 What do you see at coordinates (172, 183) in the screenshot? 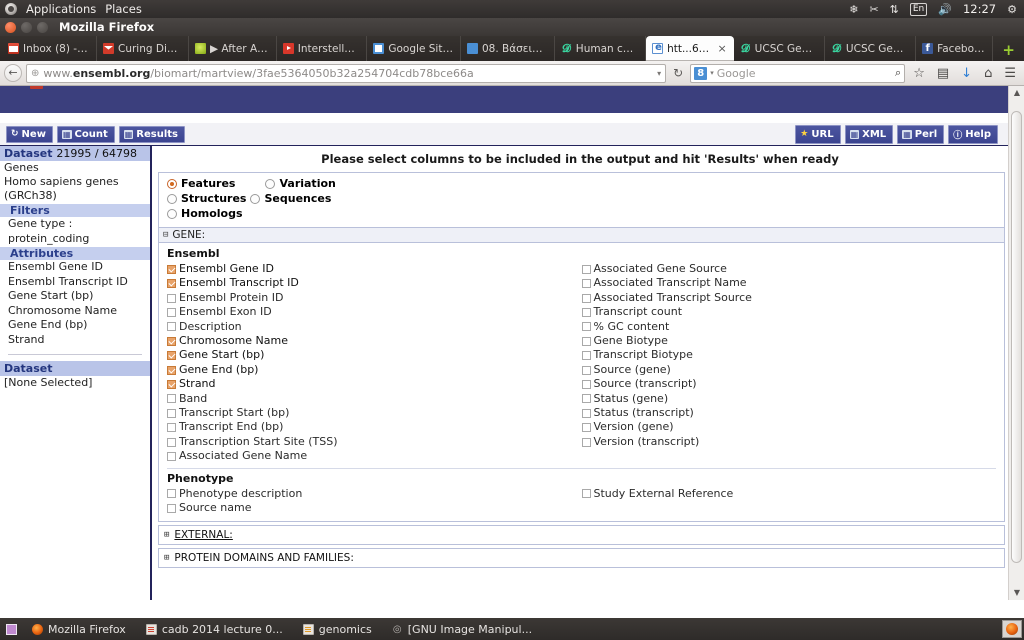
I see `radio-features` at bounding box center [172, 183].